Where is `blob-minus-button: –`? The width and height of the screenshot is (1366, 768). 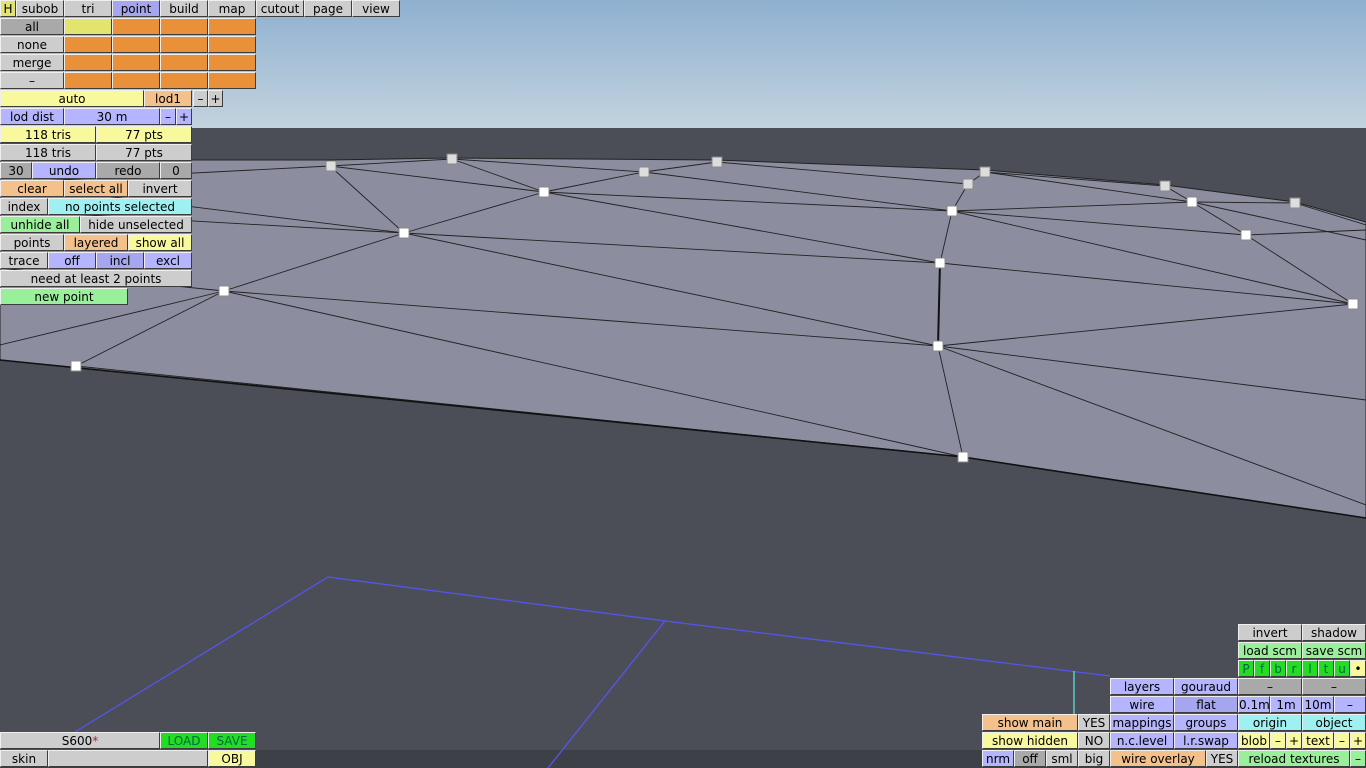 blob-minus-button: – is located at coordinates (1278, 740).